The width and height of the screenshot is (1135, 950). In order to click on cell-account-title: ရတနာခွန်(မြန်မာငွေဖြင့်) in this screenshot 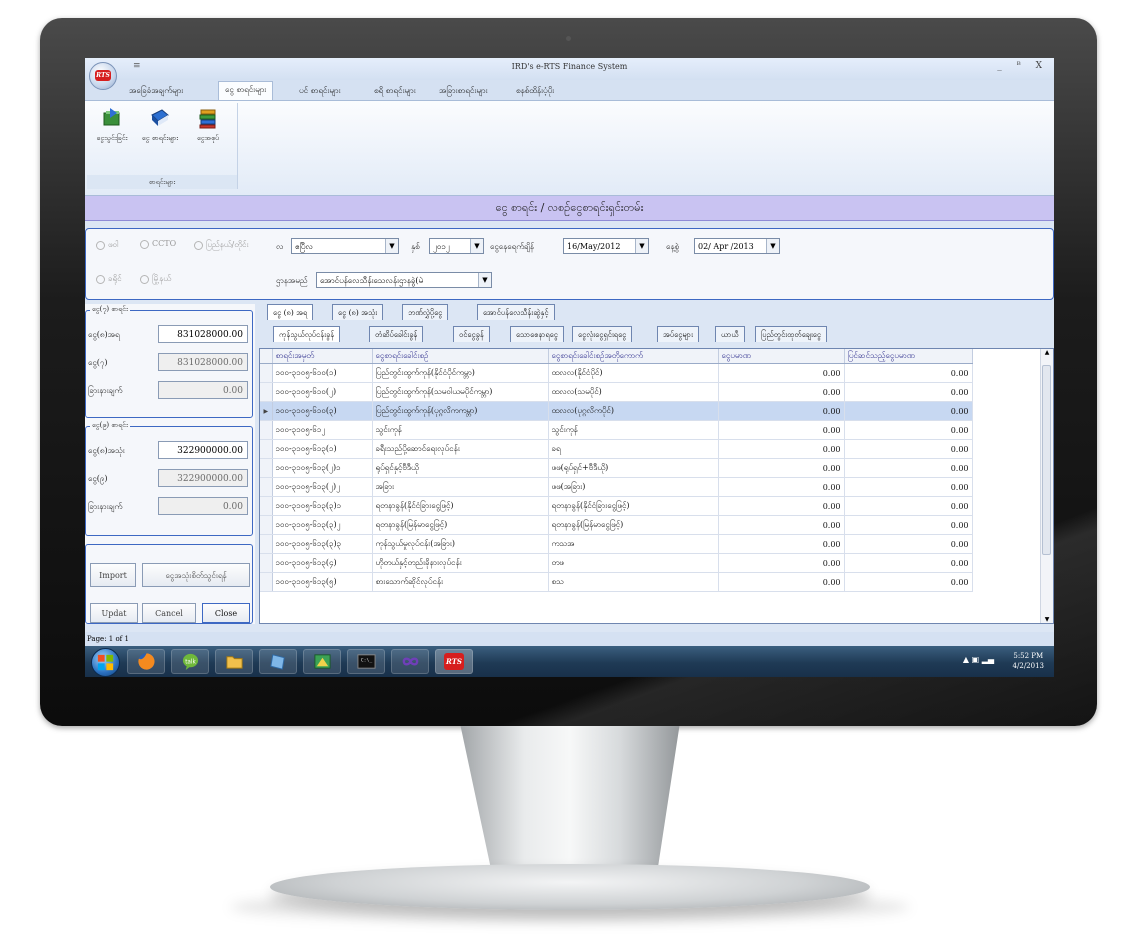, I will do `click(460, 525)`.